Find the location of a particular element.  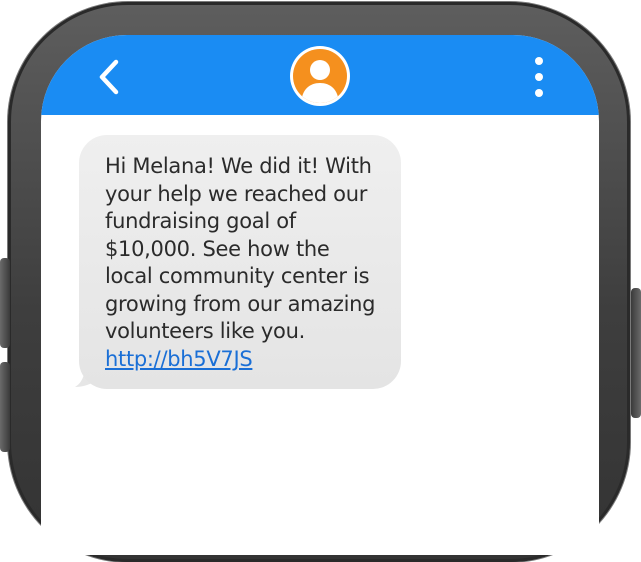

contact-avatar is located at coordinates (320, 76).